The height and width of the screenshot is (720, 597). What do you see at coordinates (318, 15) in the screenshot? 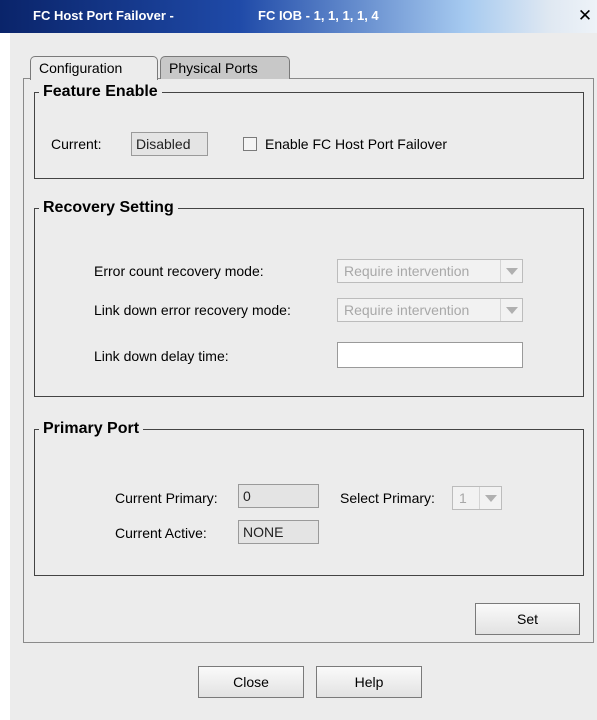
I see `window-subtitle: FC IOB - 1, 1, 1, 1, 4` at bounding box center [318, 15].